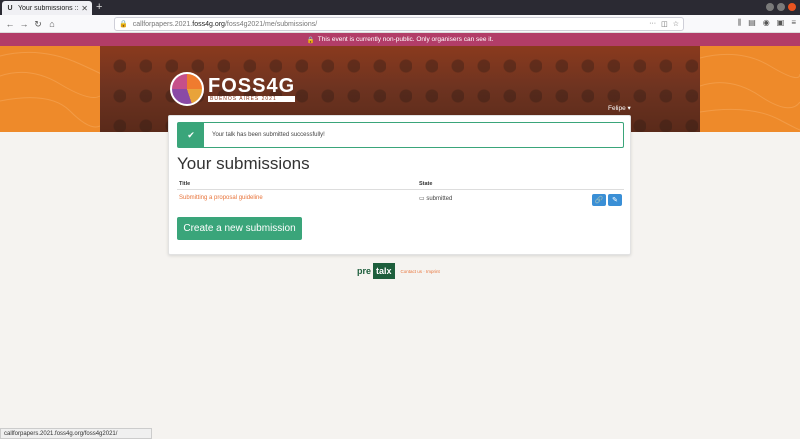 The image size is (800, 439). What do you see at coordinates (615, 200) in the screenshot?
I see `edit-icon: ✎` at bounding box center [615, 200].